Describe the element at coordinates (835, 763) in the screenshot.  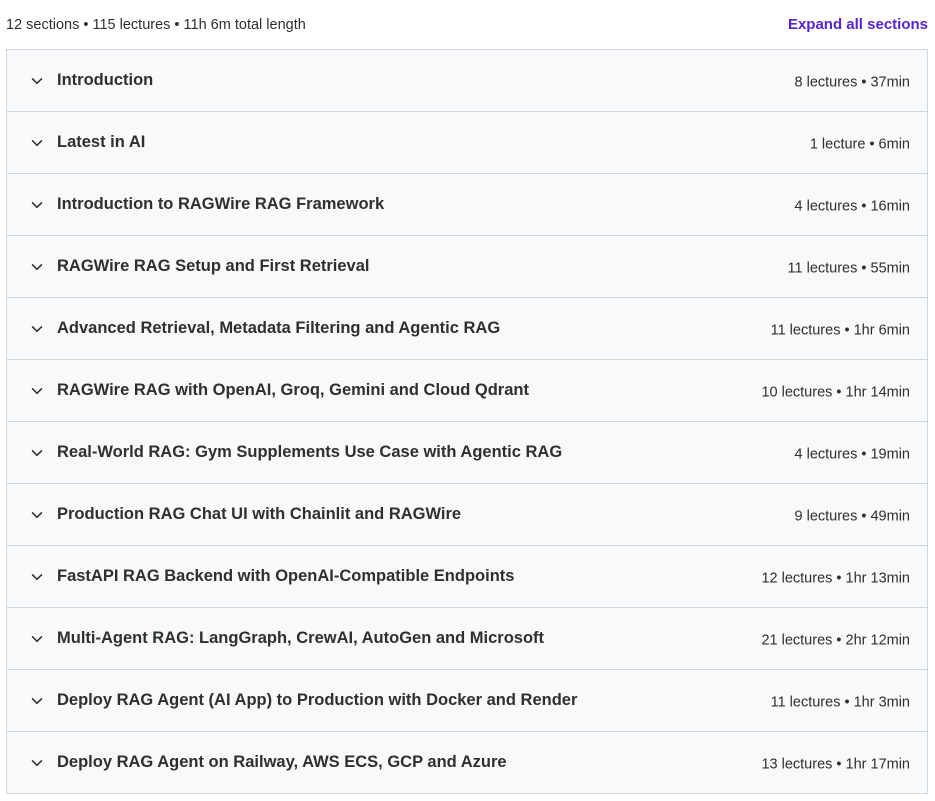
I see `section-lecture-info: 13 lectures • 1hr 17min` at that location.